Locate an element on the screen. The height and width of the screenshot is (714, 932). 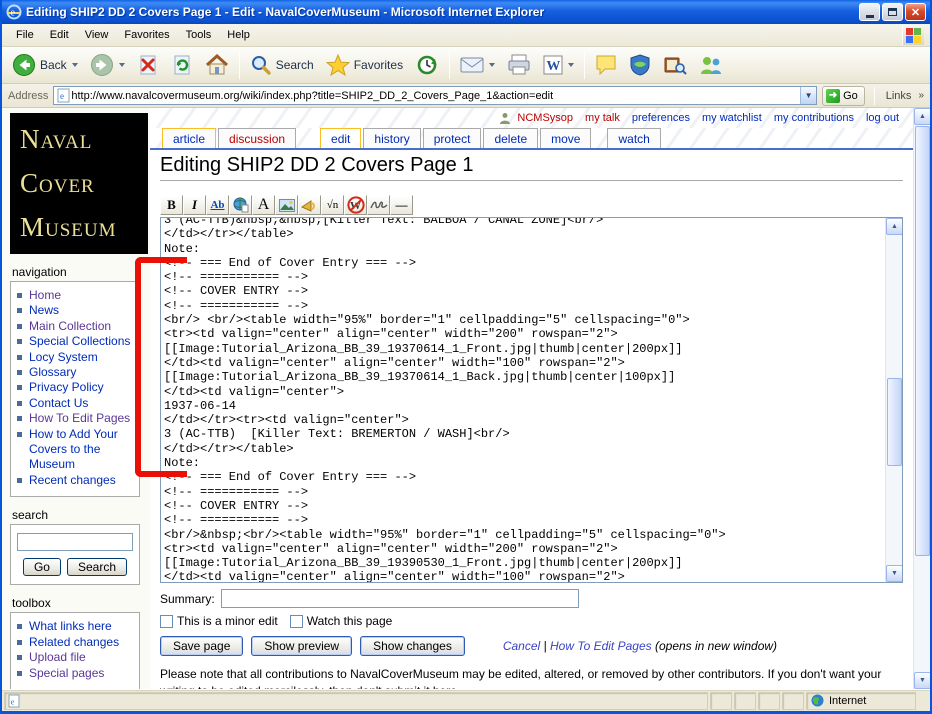
print-button is located at coordinates (519, 65).